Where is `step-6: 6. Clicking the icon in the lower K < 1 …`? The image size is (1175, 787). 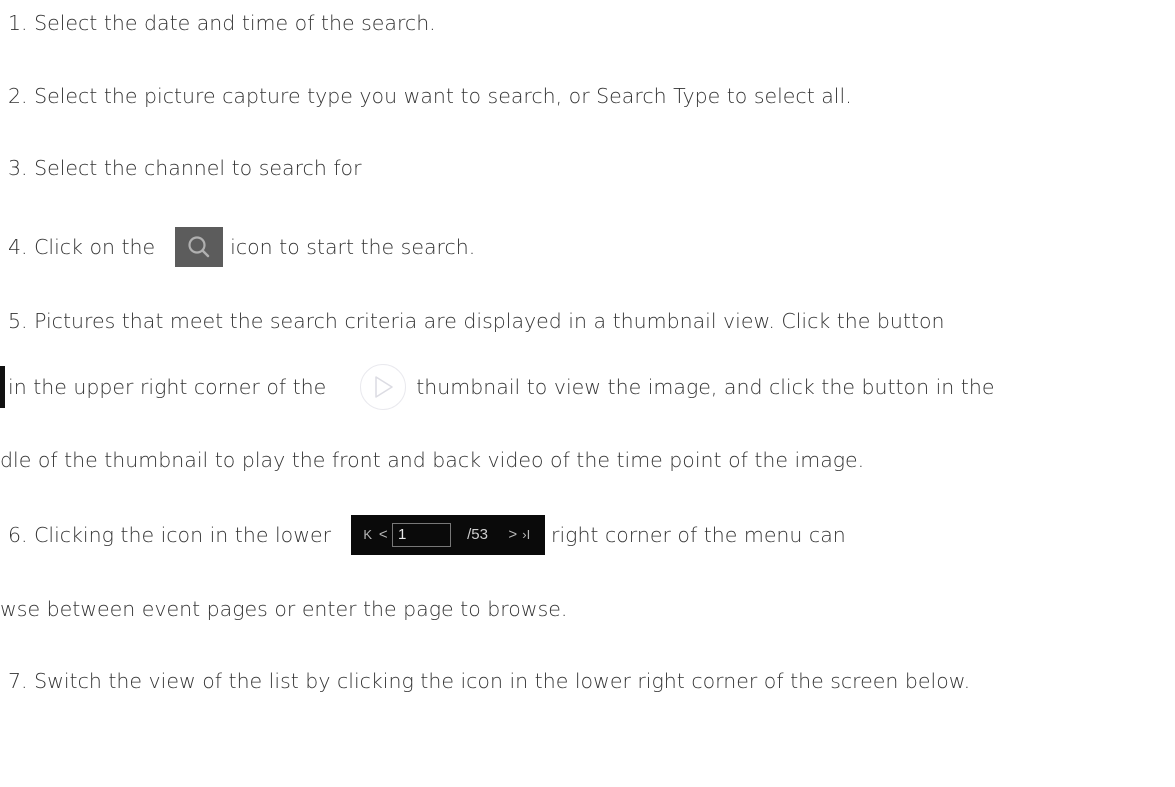
step-6: 6. Clicking the icon in the lower K < 1 … is located at coordinates (591, 535).